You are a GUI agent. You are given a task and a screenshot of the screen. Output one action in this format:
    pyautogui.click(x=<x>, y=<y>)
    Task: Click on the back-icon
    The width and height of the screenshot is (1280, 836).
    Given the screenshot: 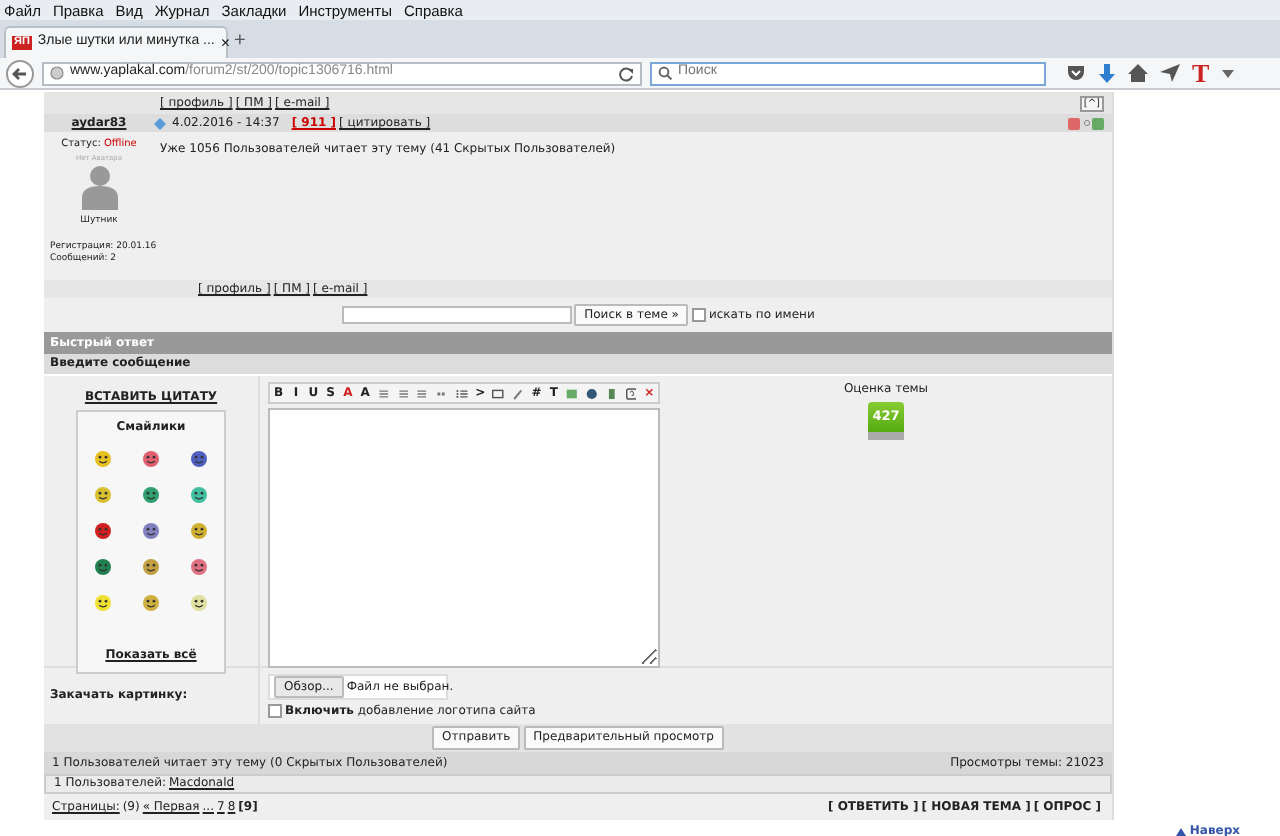 What is the action you would take?
    pyautogui.click(x=20, y=73)
    